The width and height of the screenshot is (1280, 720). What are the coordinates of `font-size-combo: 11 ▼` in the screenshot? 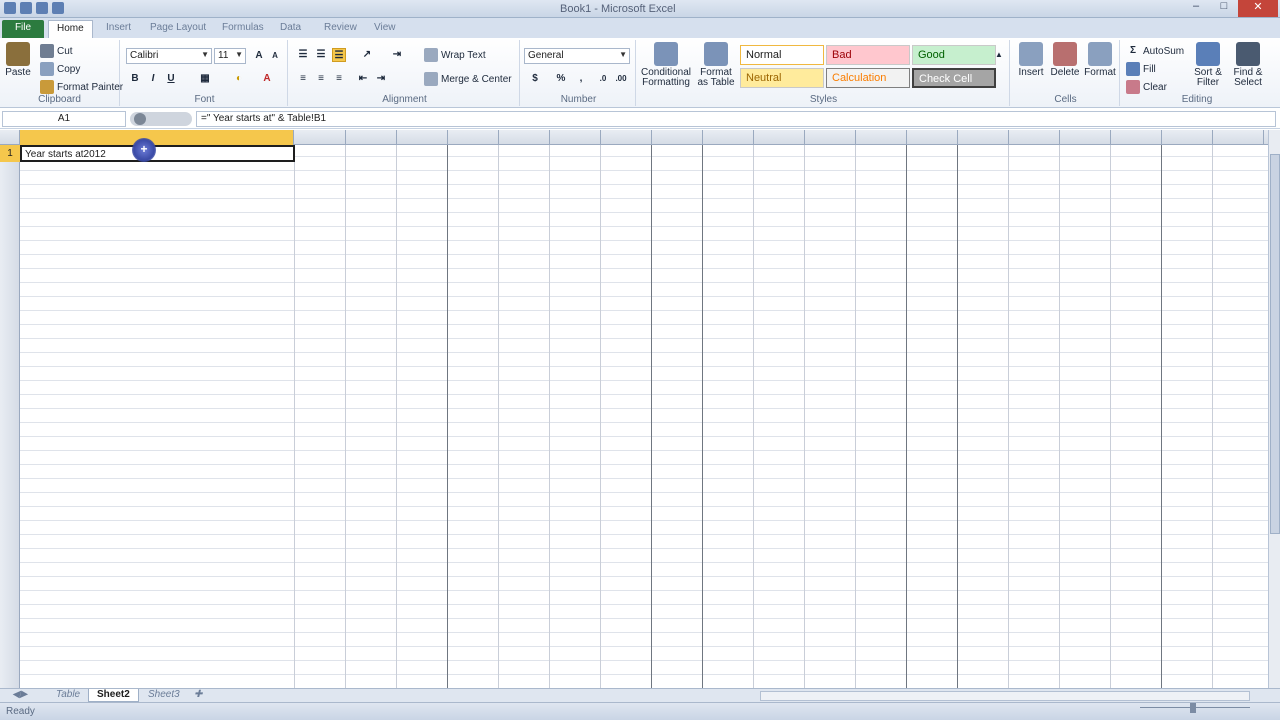 It's located at (230, 56).